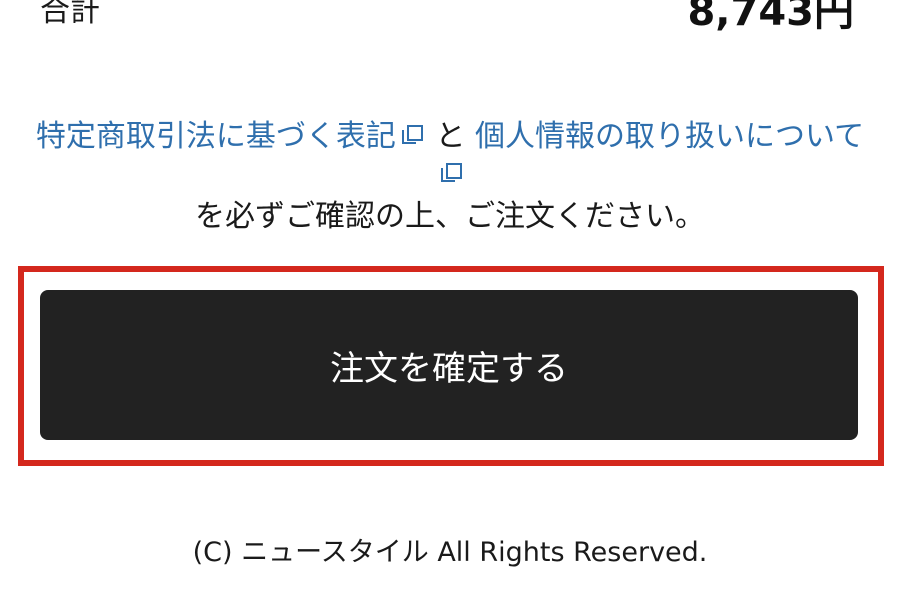 This screenshot has height=600, width=900. Describe the element at coordinates (215, 136) in the screenshot. I see `tokushoho-link-label: 特定商取引法に基づく表記` at that location.